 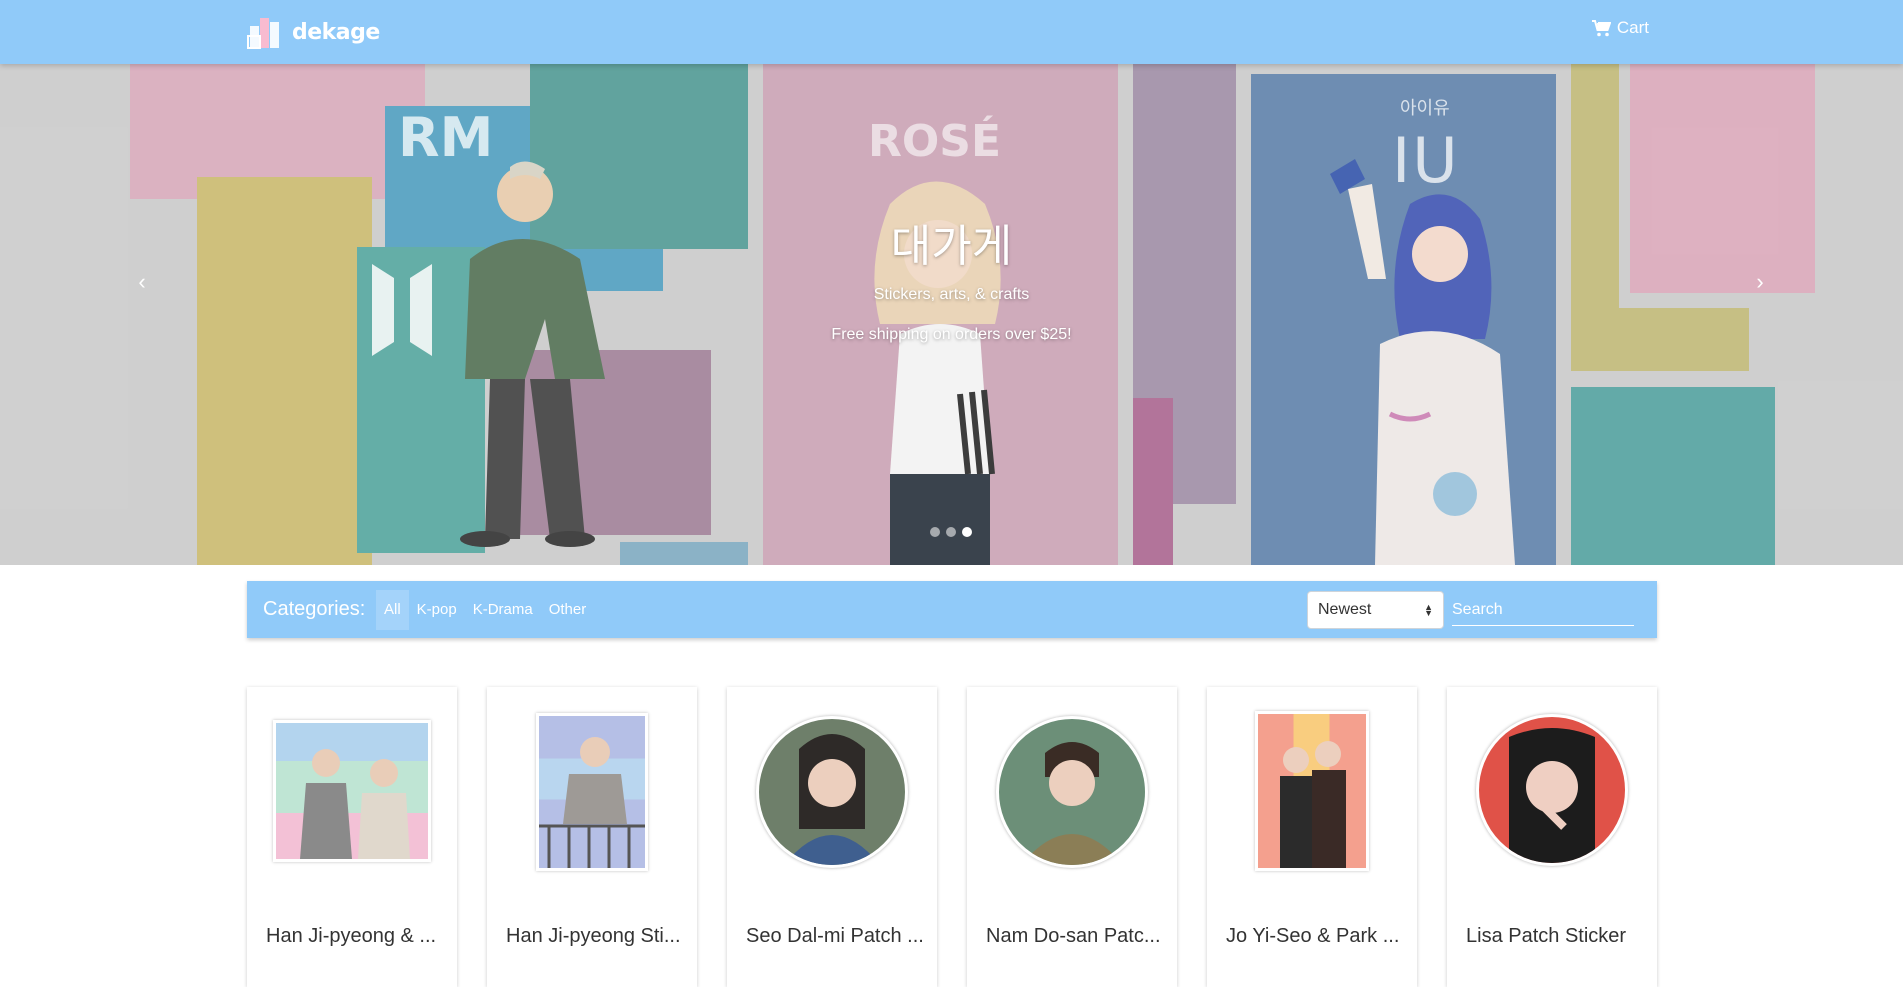 I want to click on categories-label: Categories:, so click(x=314, y=609).